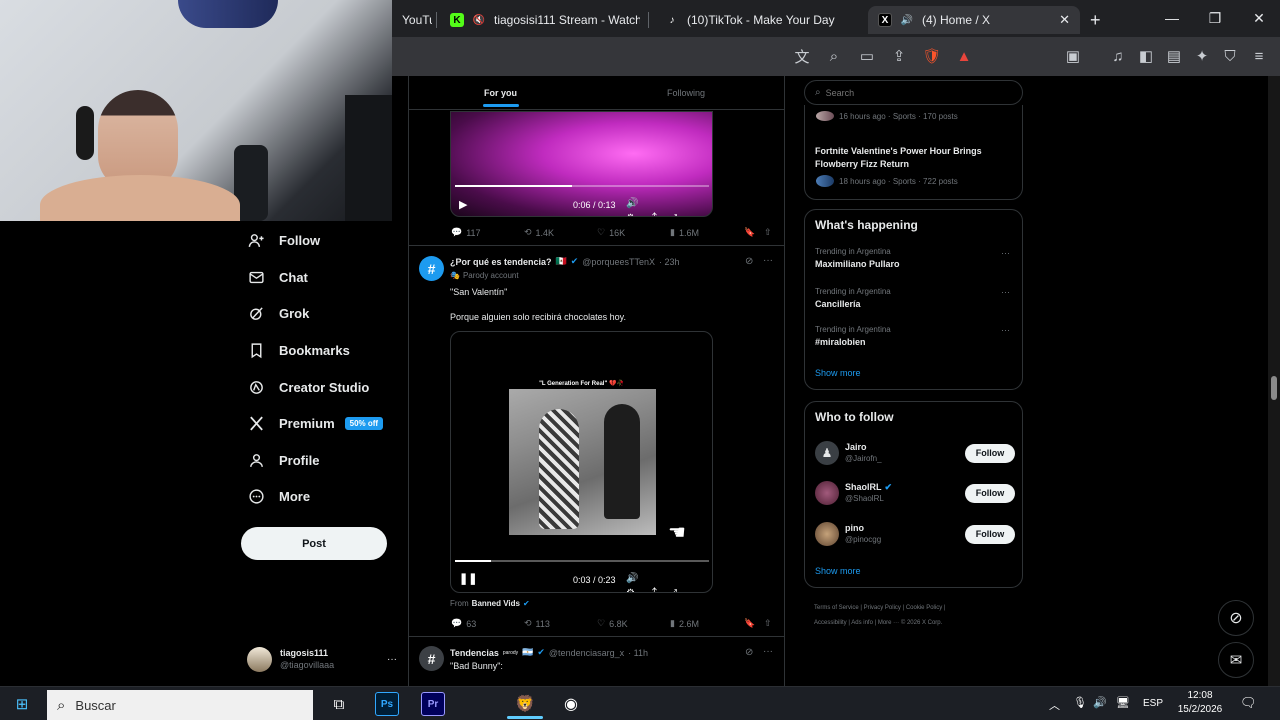 This screenshot has height=720, width=1280. I want to click on close-window-icon: ✕, so click(1259, 18).